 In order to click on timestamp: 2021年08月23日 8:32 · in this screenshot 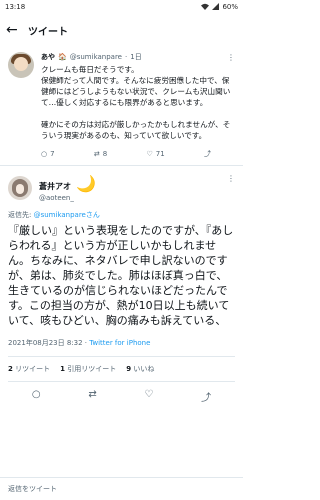, I will do `click(49, 343)`.